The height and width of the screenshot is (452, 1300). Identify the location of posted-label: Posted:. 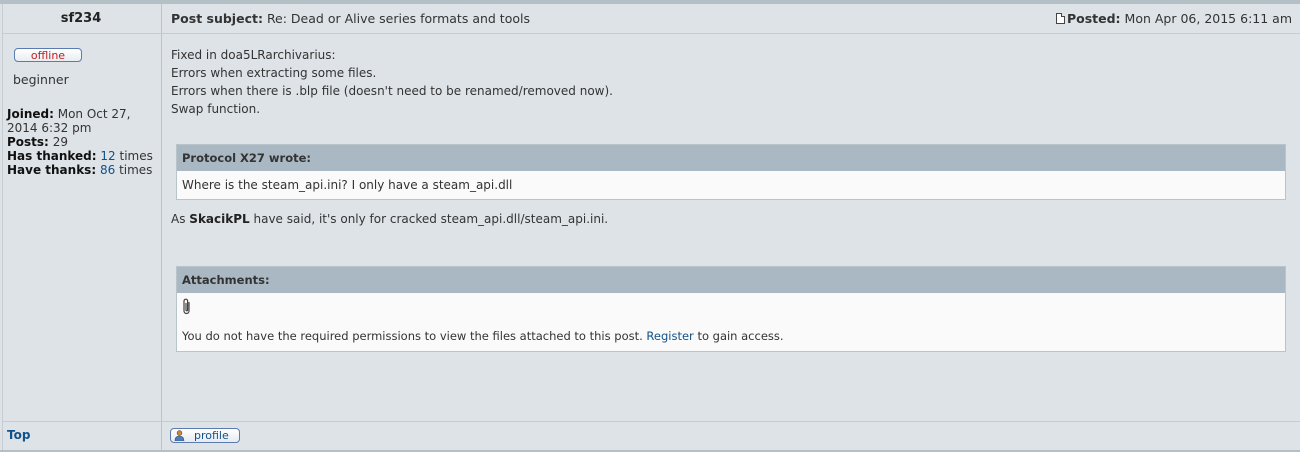
(1093, 18).